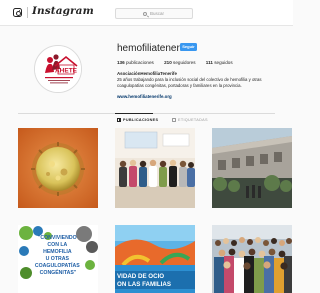 This screenshot has width=320, height=293. I want to click on virus-photo, so click(58, 168).